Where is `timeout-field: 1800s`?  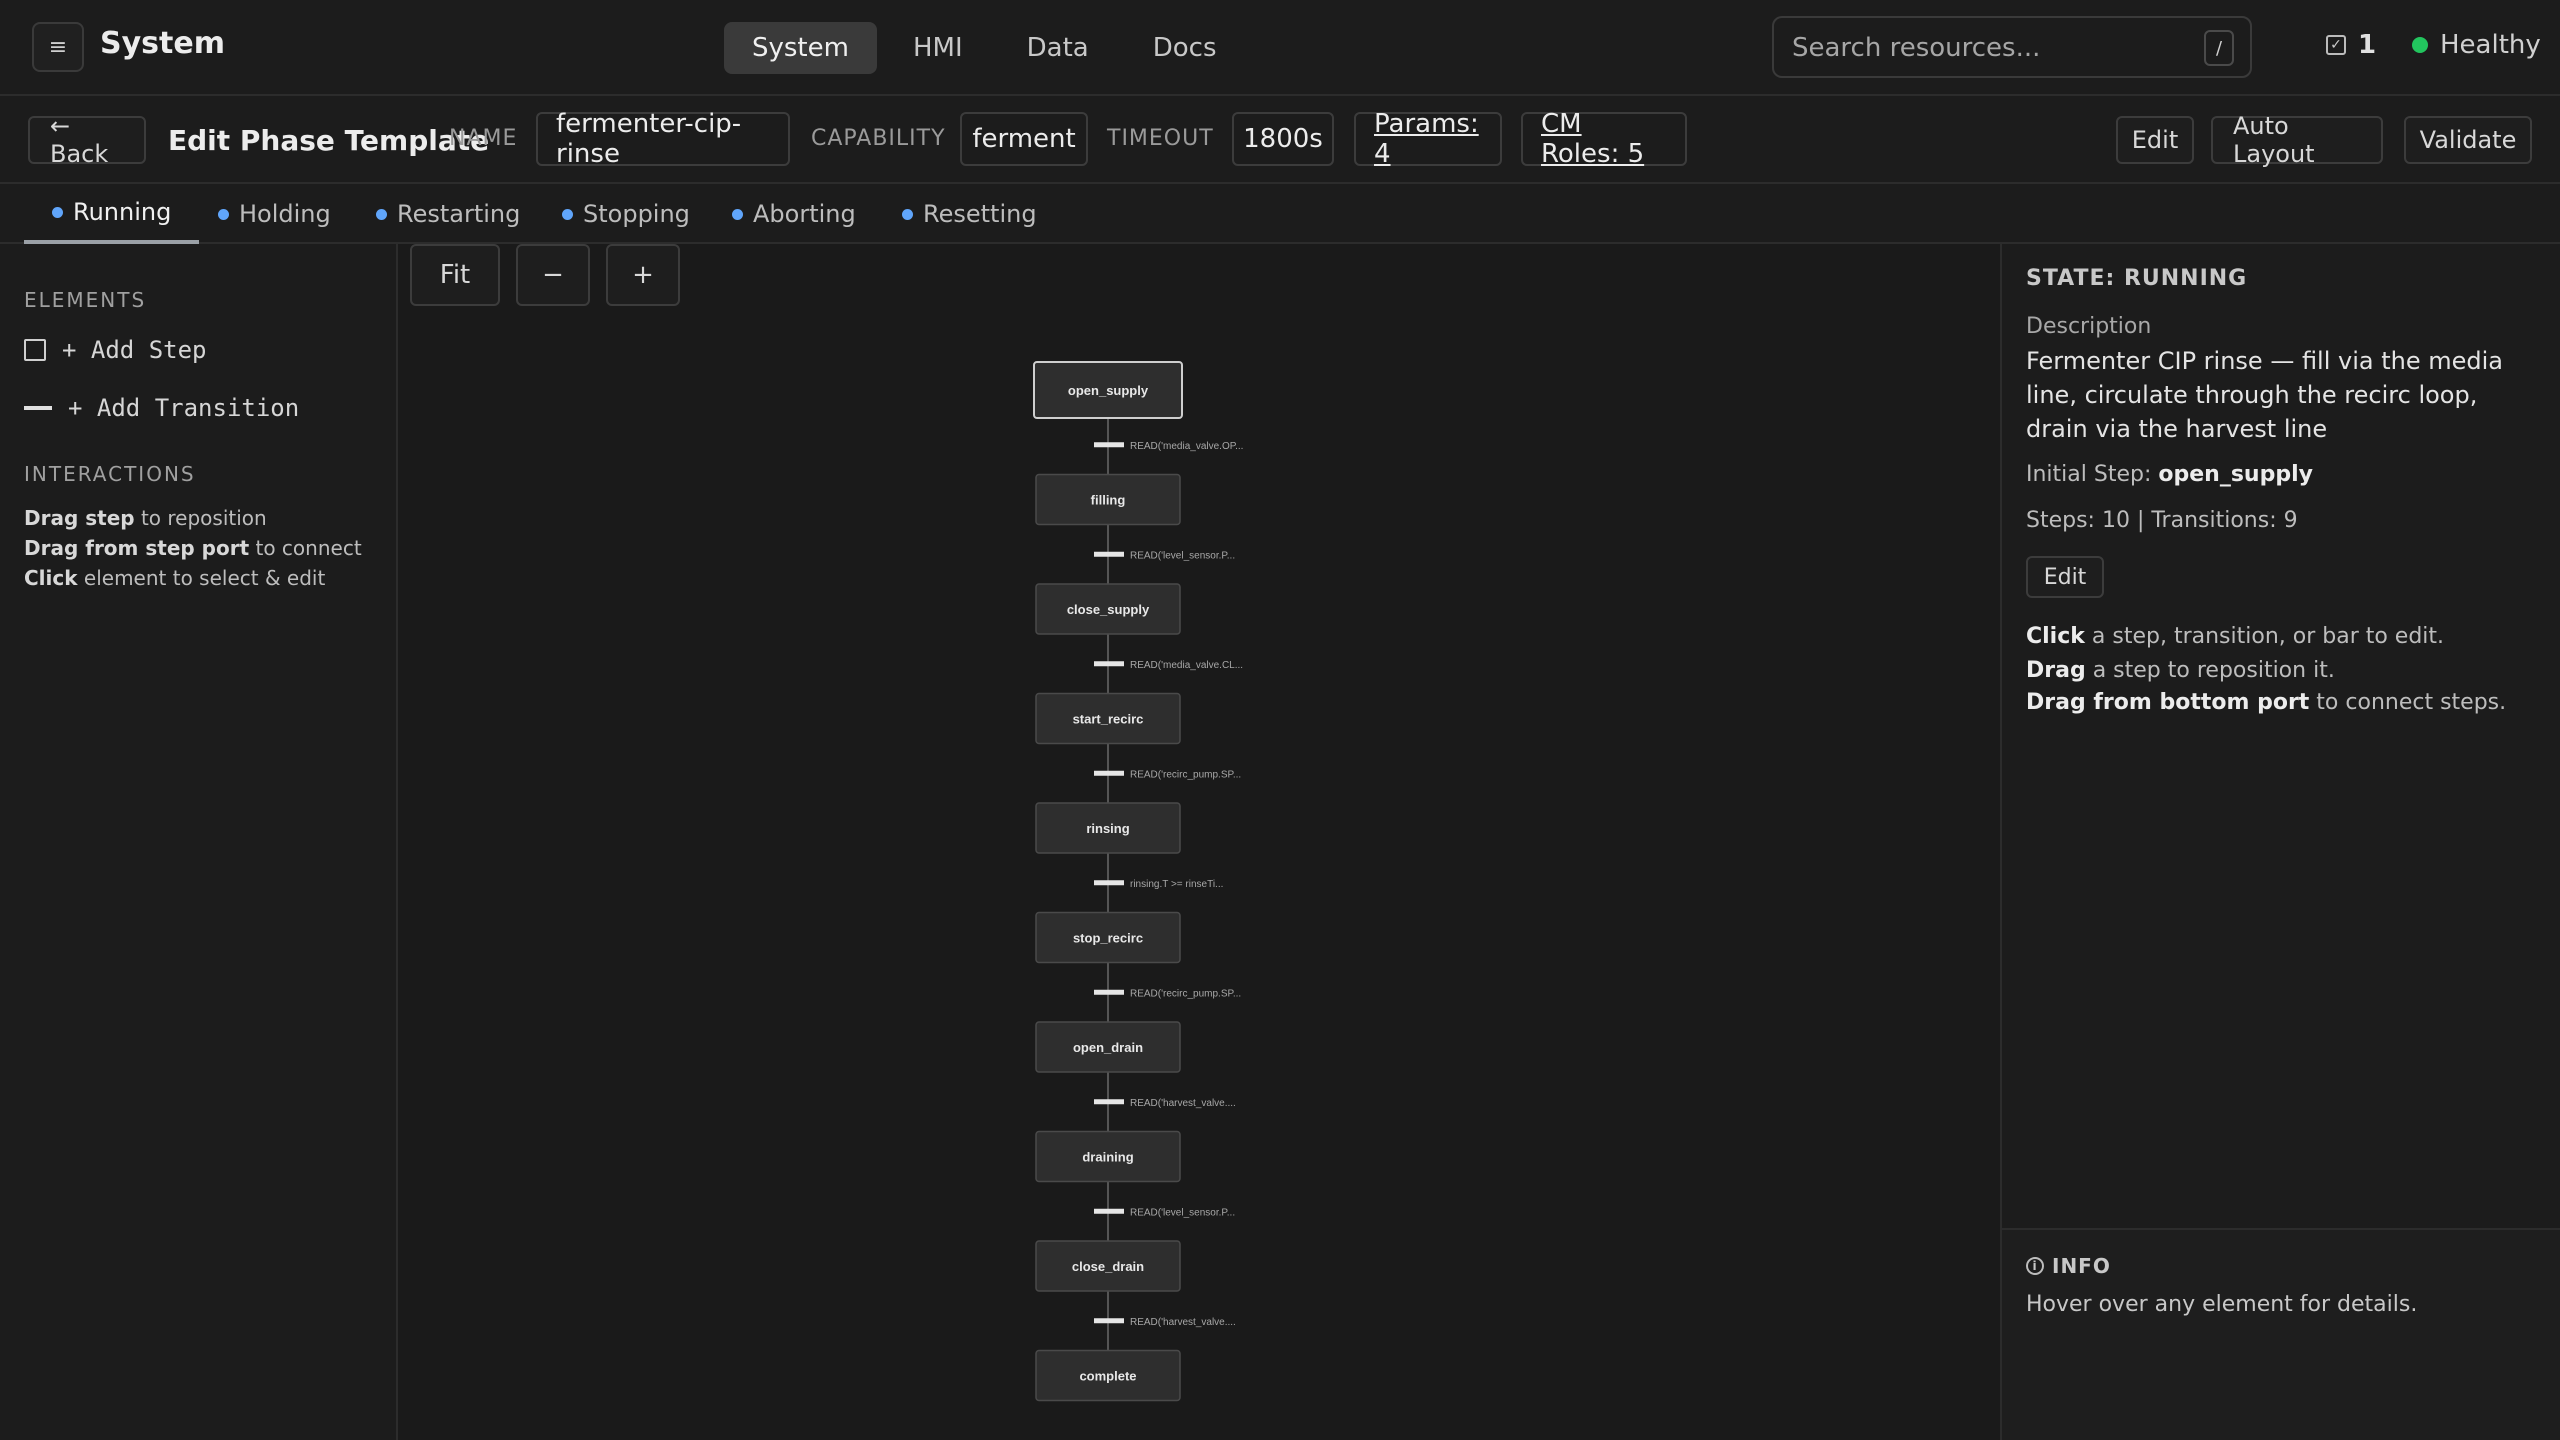
timeout-field: 1800s is located at coordinates (1283, 139).